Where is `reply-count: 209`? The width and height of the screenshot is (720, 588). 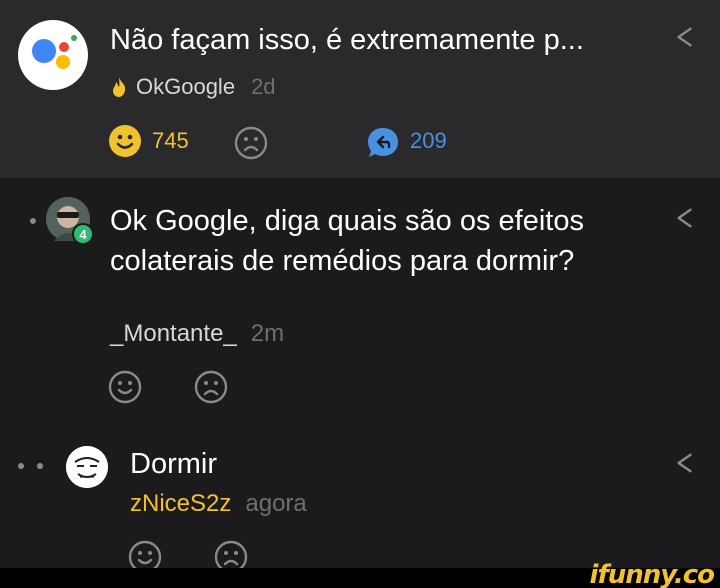 reply-count: 209 is located at coordinates (428, 140).